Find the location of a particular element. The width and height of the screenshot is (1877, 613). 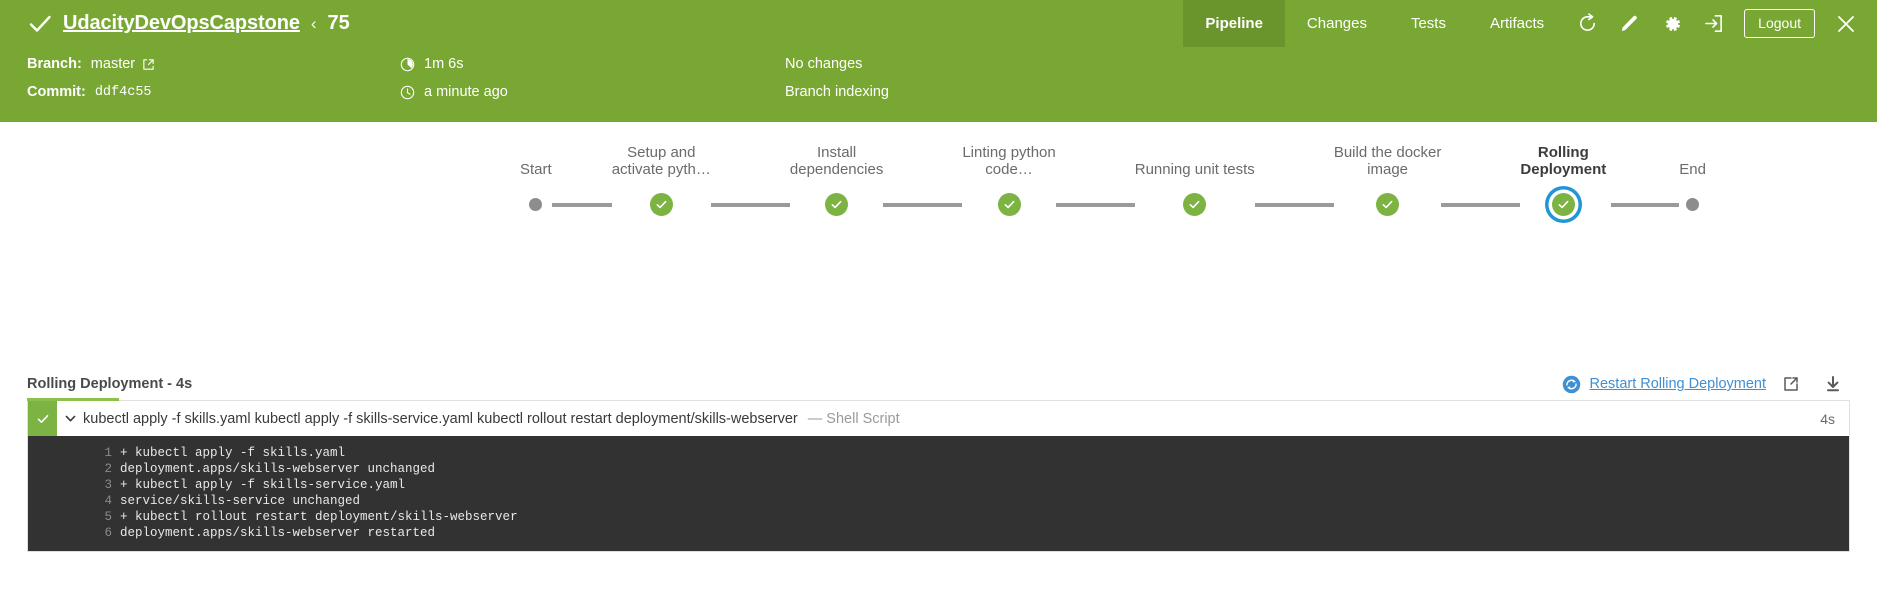

step-type-label: — Shell Script is located at coordinates (853, 418).